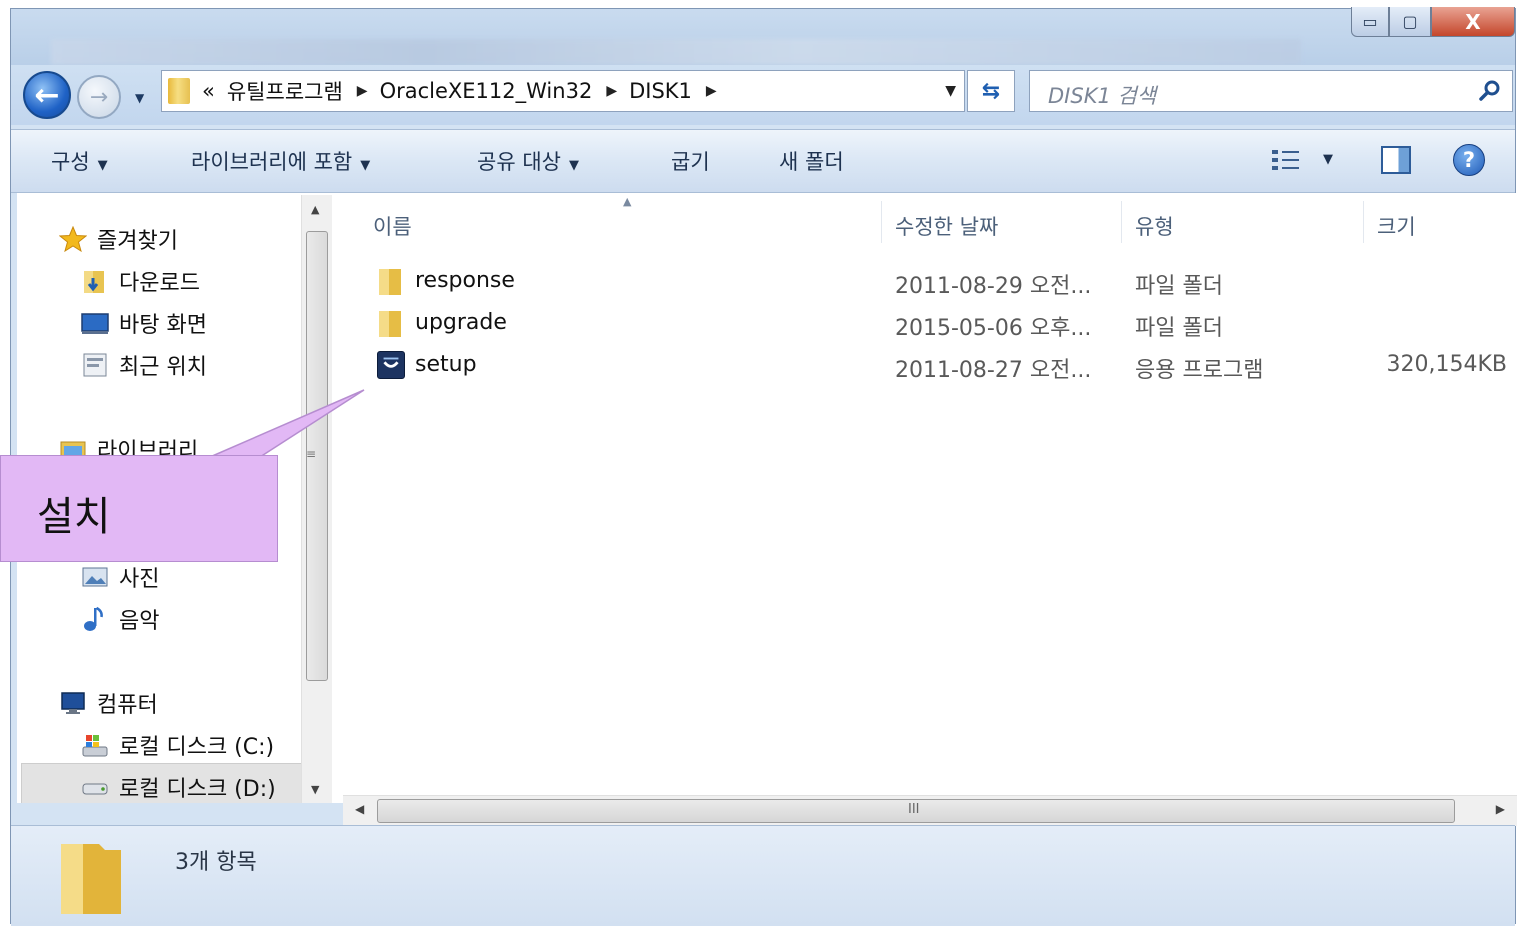 This screenshot has width=1518, height=926. What do you see at coordinates (94, 282) in the screenshot?
I see `downloads-folder-icon` at bounding box center [94, 282].